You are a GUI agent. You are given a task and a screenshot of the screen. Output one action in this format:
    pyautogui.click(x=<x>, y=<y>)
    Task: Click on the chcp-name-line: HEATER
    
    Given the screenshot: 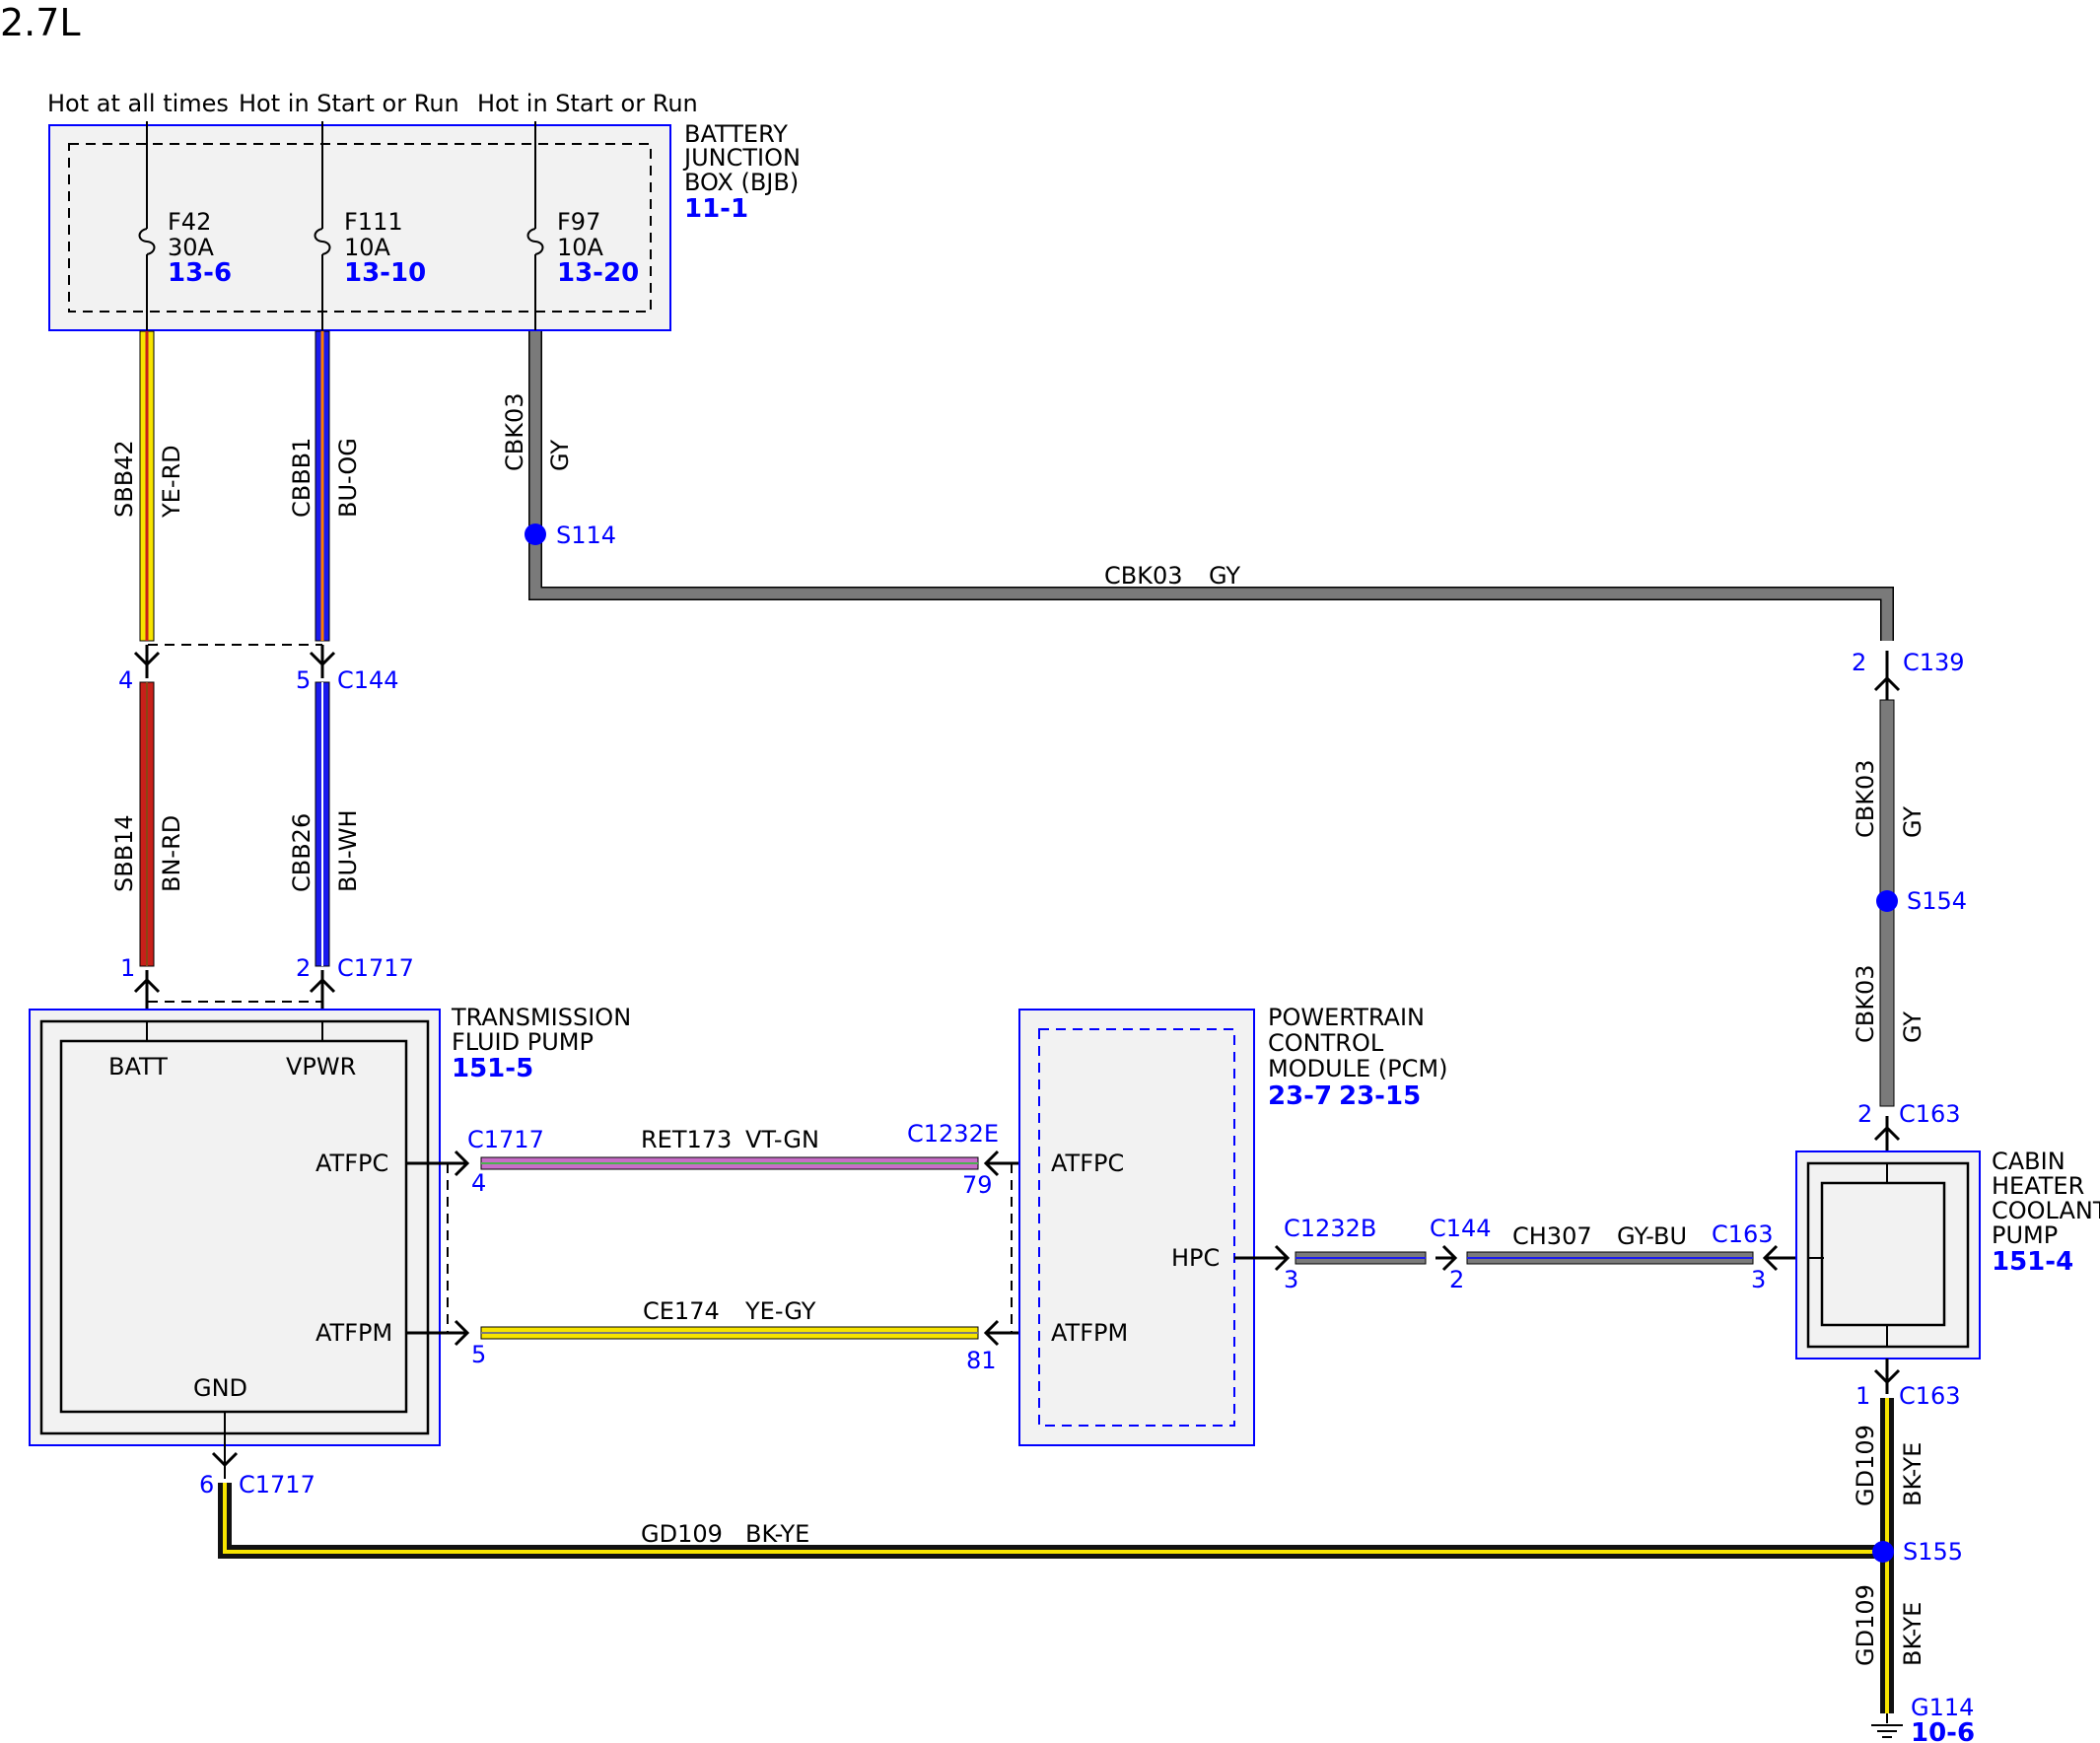 What is the action you would take?
    pyautogui.click(x=2038, y=1186)
    